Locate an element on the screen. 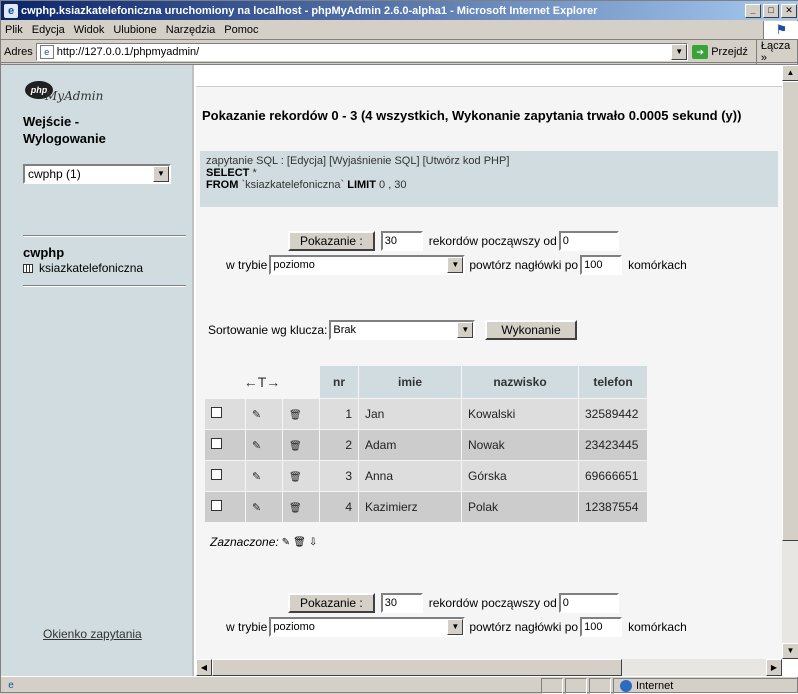  mode-select: poziomo ▼ is located at coordinates (367, 265).